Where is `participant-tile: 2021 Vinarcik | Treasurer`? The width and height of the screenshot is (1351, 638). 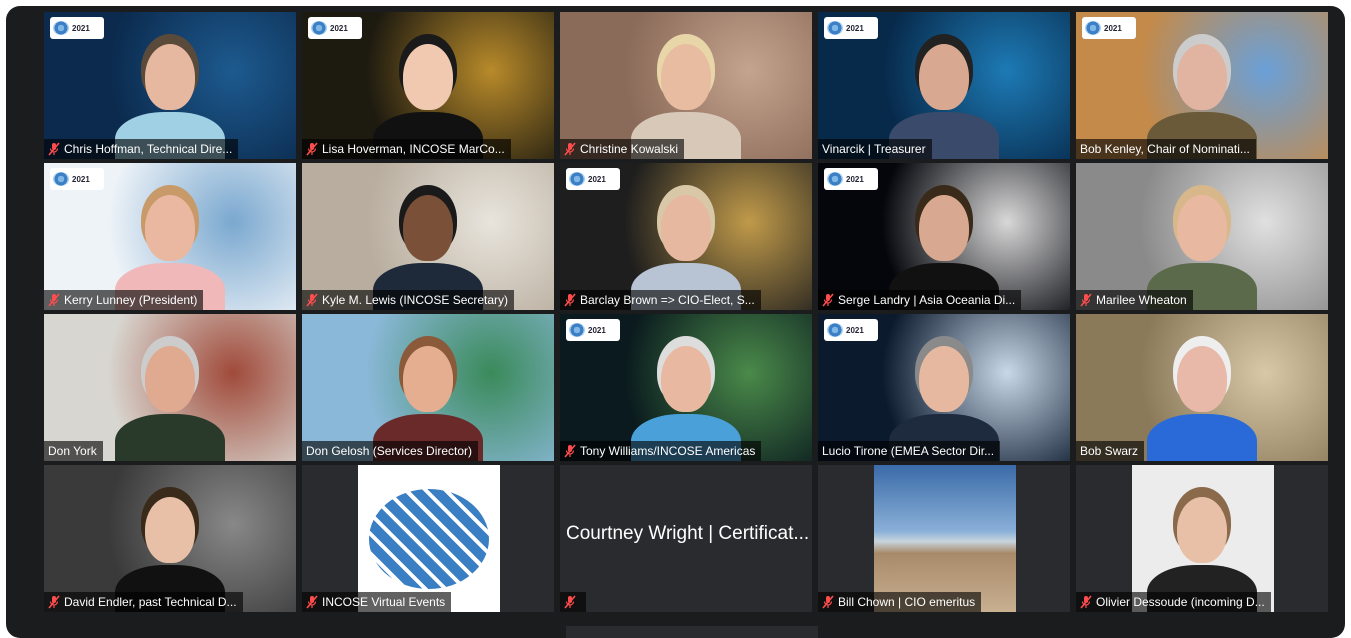 participant-tile: 2021 Vinarcik | Treasurer is located at coordinates (944, 85).